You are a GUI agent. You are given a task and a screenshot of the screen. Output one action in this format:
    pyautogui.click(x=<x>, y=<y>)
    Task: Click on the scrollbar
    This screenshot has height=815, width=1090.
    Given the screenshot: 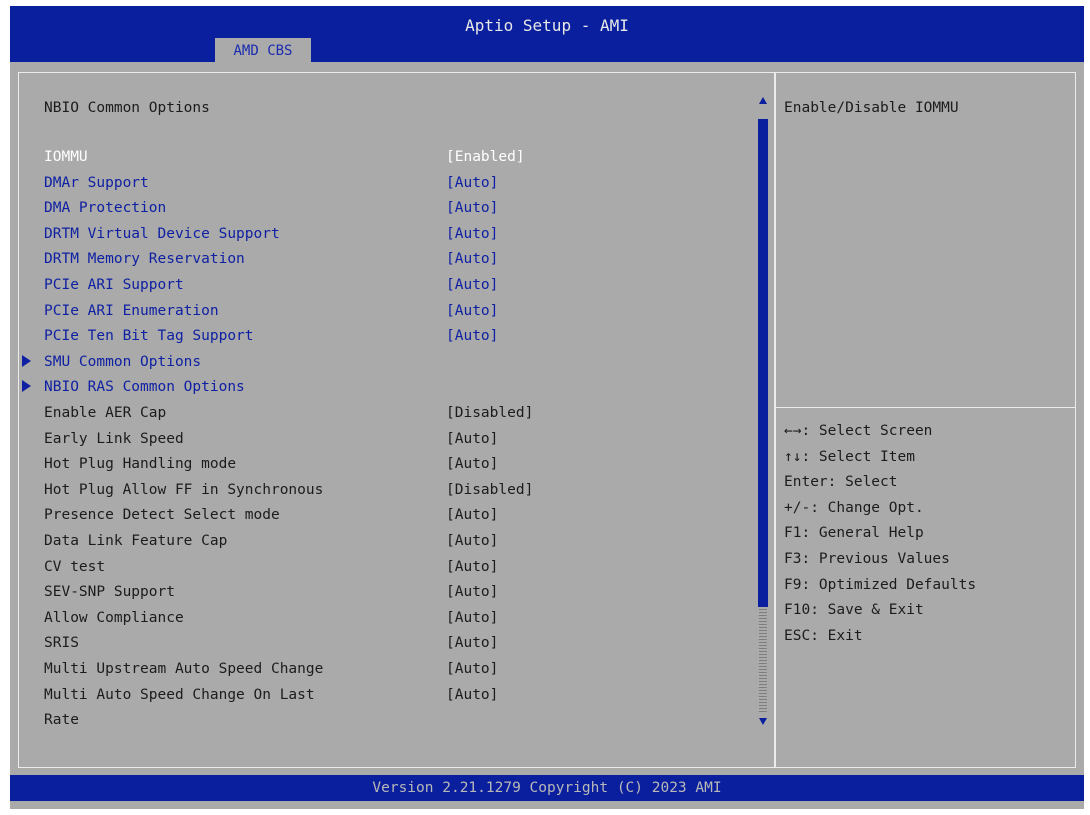 What is the action you would take?
    pyautogui.click(x=763, y=411)
    